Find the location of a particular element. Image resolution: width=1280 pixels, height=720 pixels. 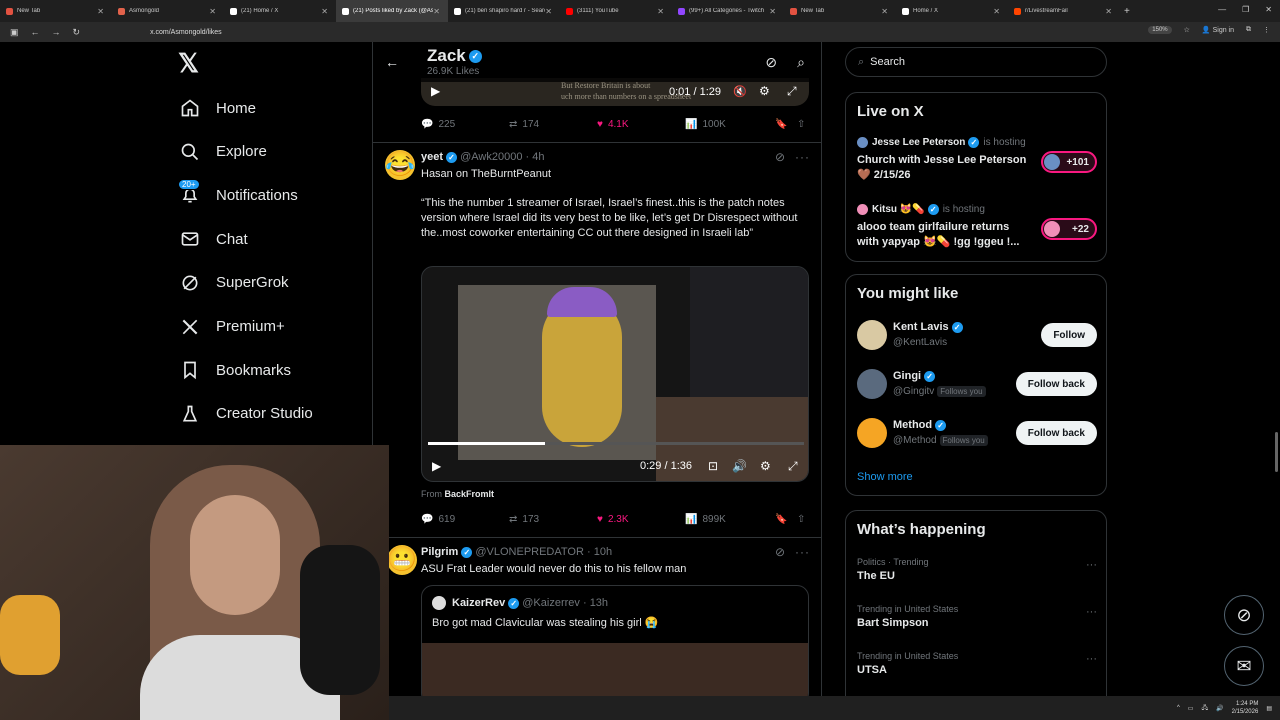

nav-item-home: Home is located at coordinates (217, 108).